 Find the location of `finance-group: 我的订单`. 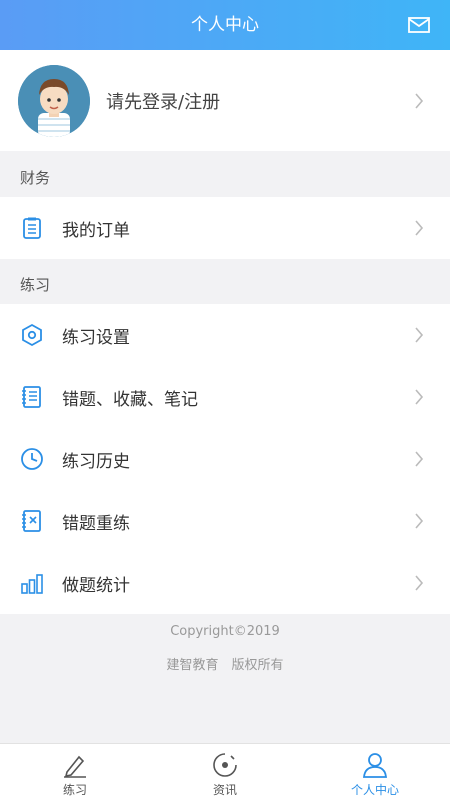

finance-group: 我的订单 is located at coordinates (225, 228).